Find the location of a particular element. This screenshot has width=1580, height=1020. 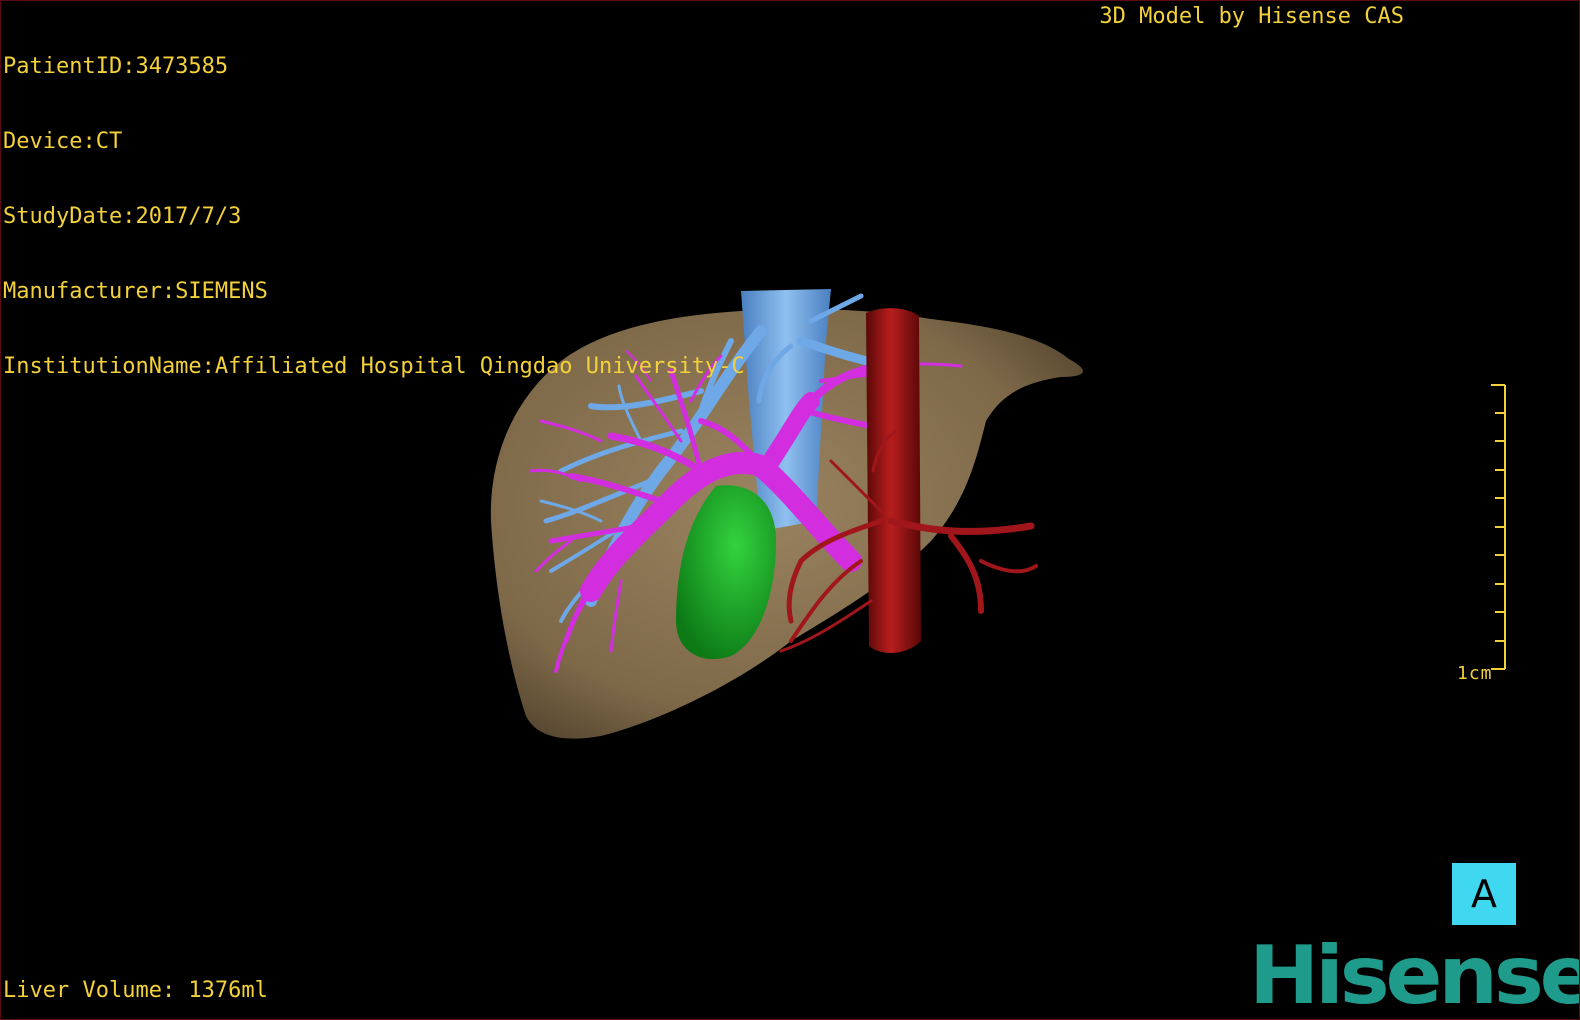

device-text: Device:CT is located at coordinates (63, 141).